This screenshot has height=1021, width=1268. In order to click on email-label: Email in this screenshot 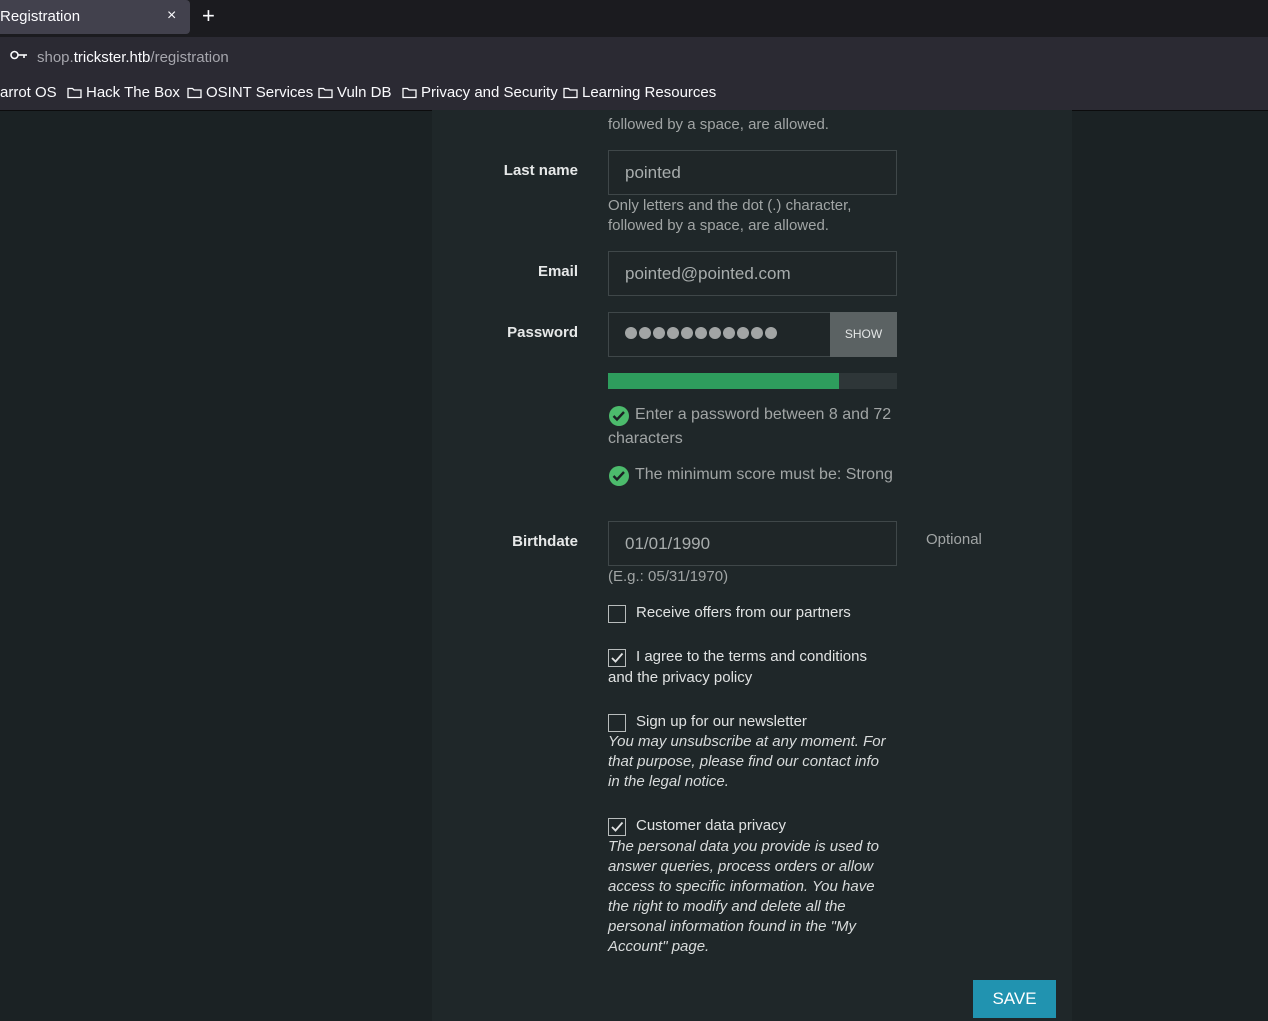, I will do `click(557, 271)`.